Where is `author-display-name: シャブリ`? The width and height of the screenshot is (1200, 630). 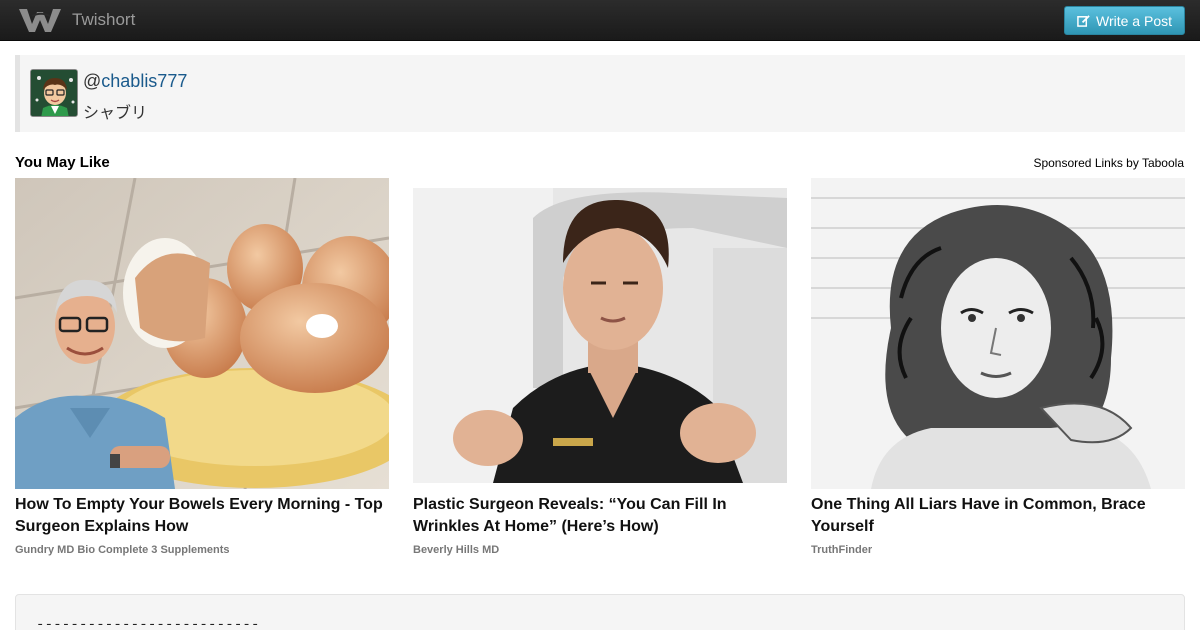
author-display-name: シャブリ is located at coordinates (115, 113).